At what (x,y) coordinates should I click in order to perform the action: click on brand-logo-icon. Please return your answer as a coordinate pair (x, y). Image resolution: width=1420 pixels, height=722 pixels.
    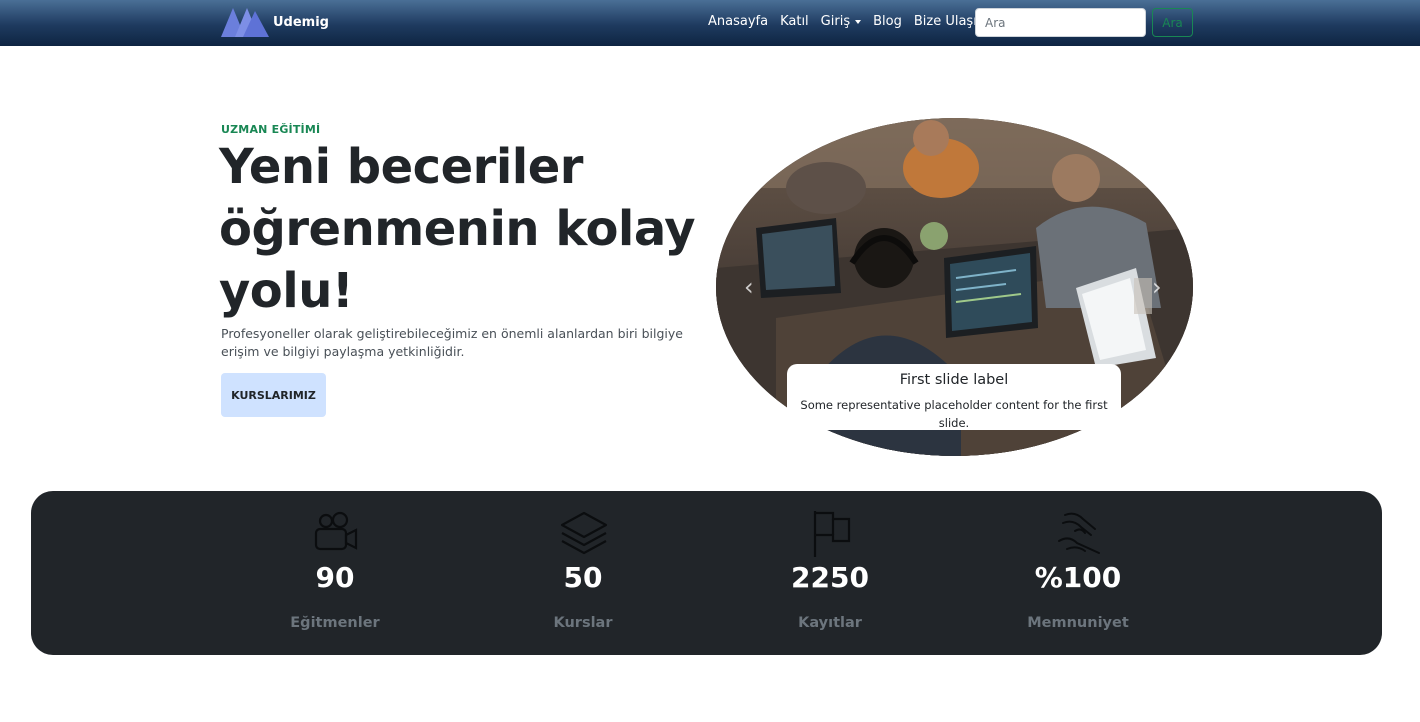
    Looking at the image, I should click on (245, 22).